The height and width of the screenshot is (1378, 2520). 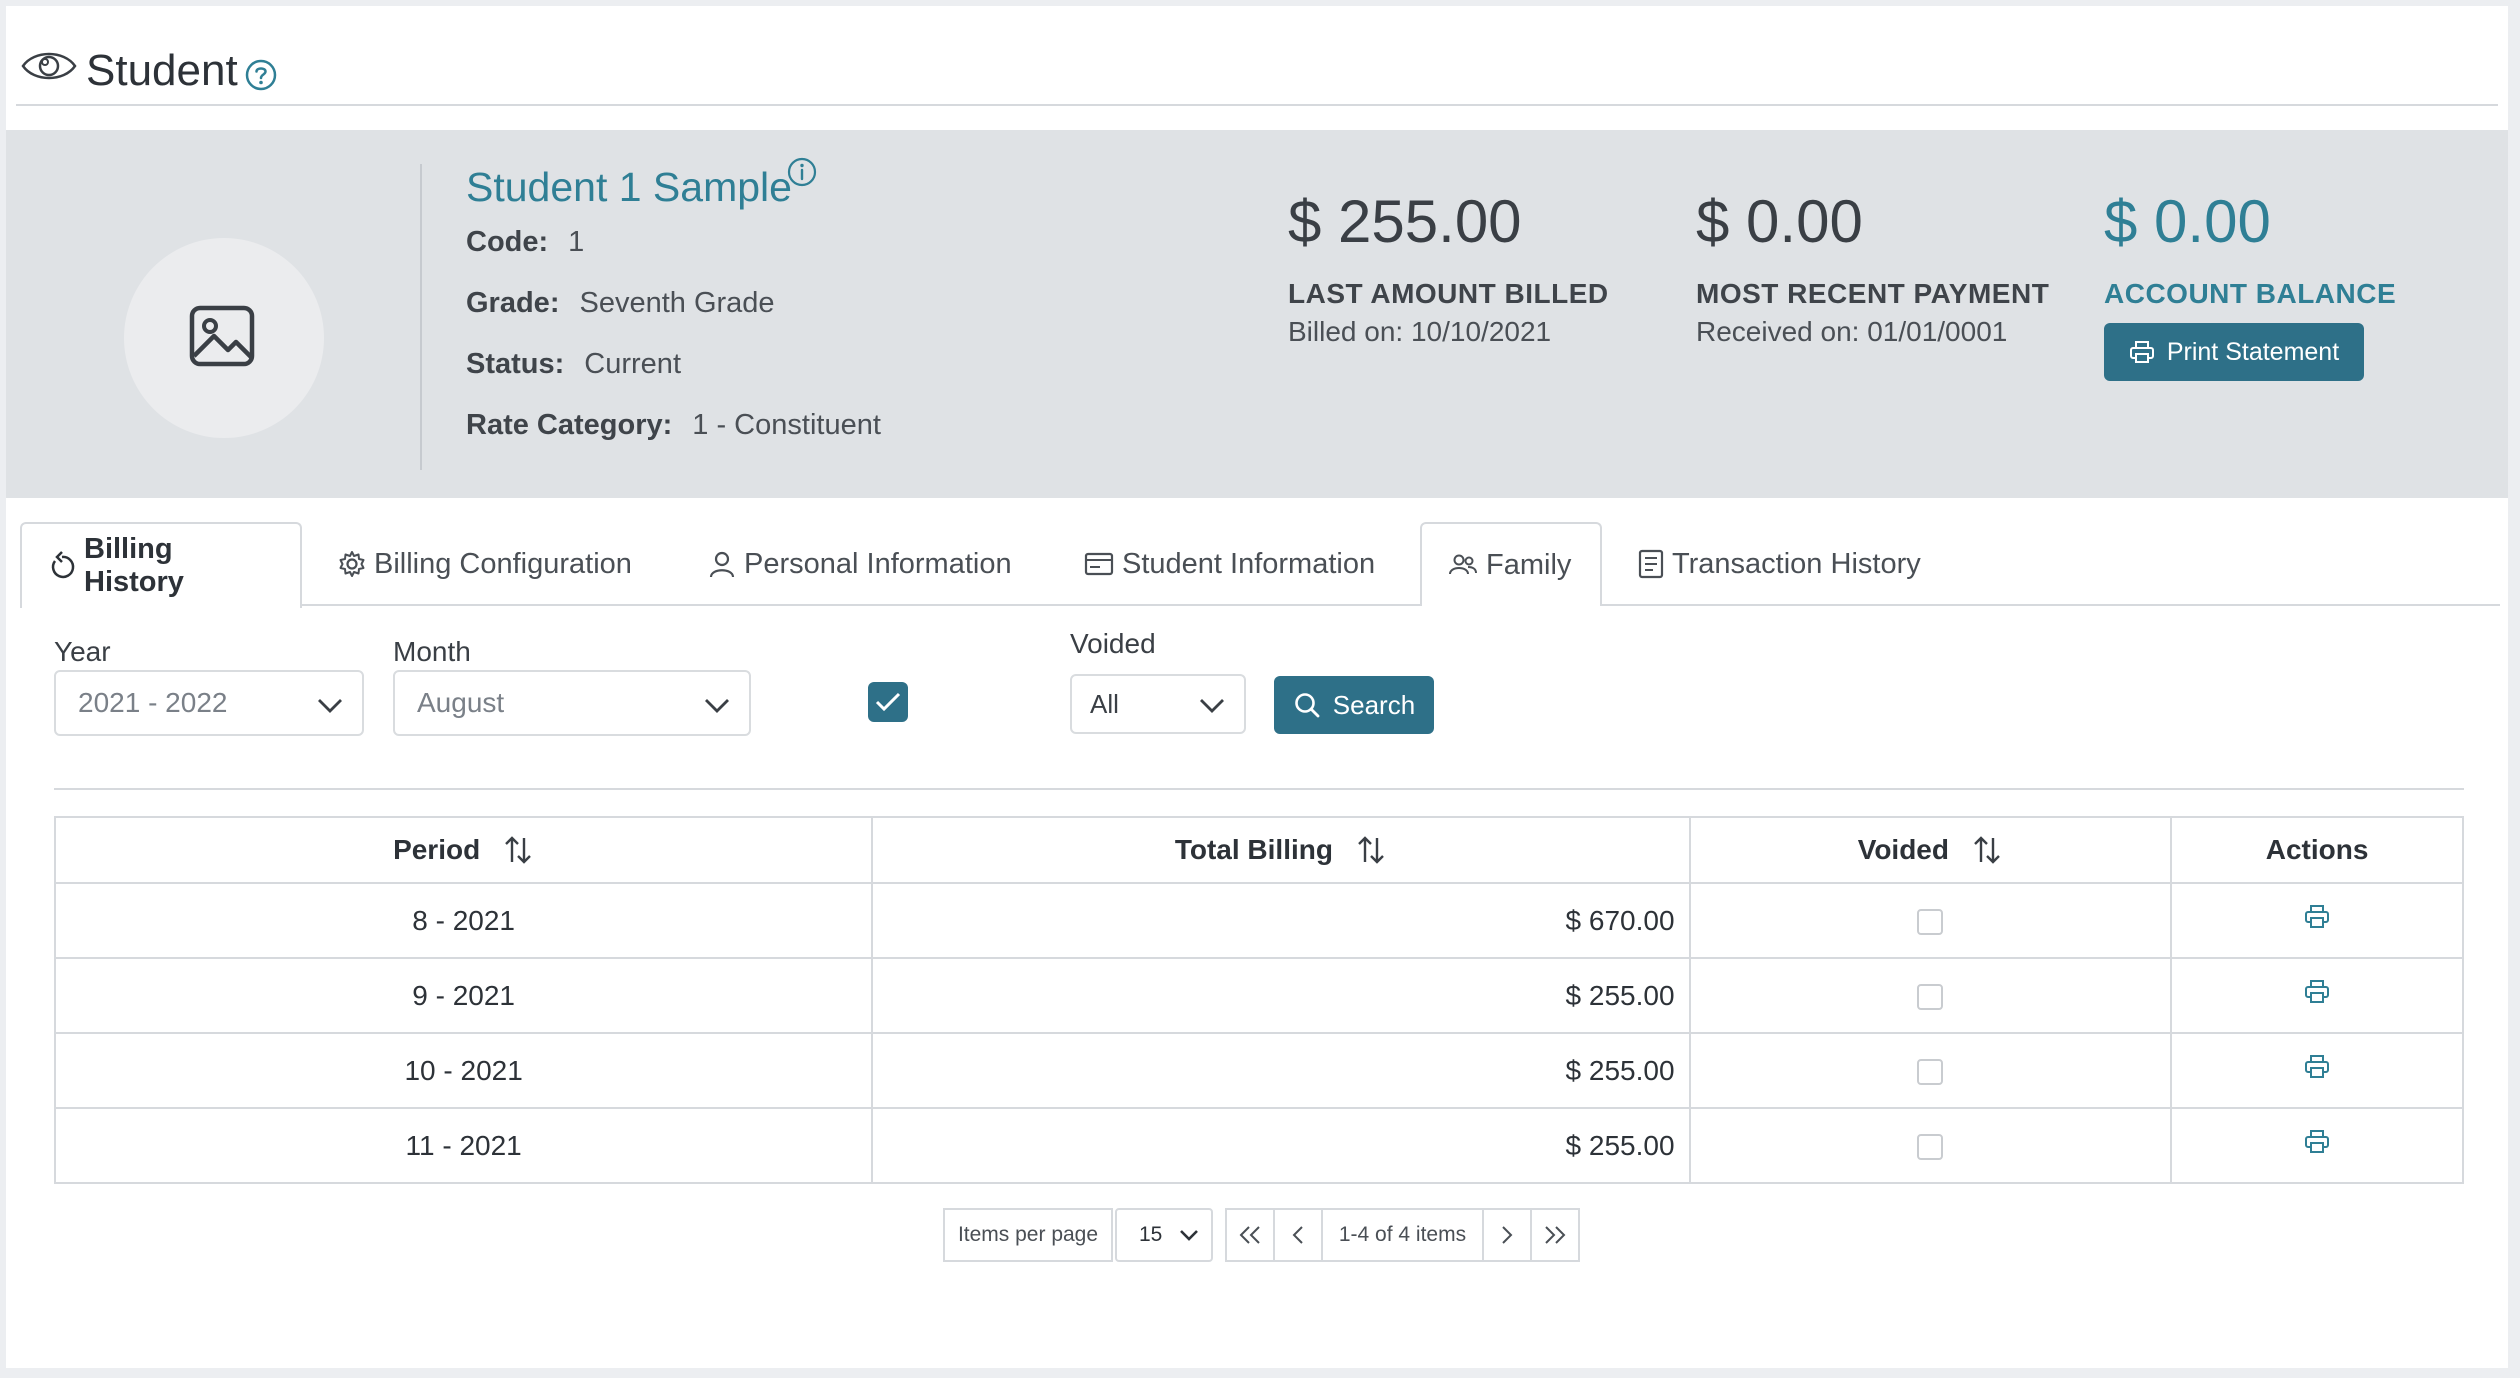 I want to click on chevron-left-icon, so click(x=1297, y=1235).